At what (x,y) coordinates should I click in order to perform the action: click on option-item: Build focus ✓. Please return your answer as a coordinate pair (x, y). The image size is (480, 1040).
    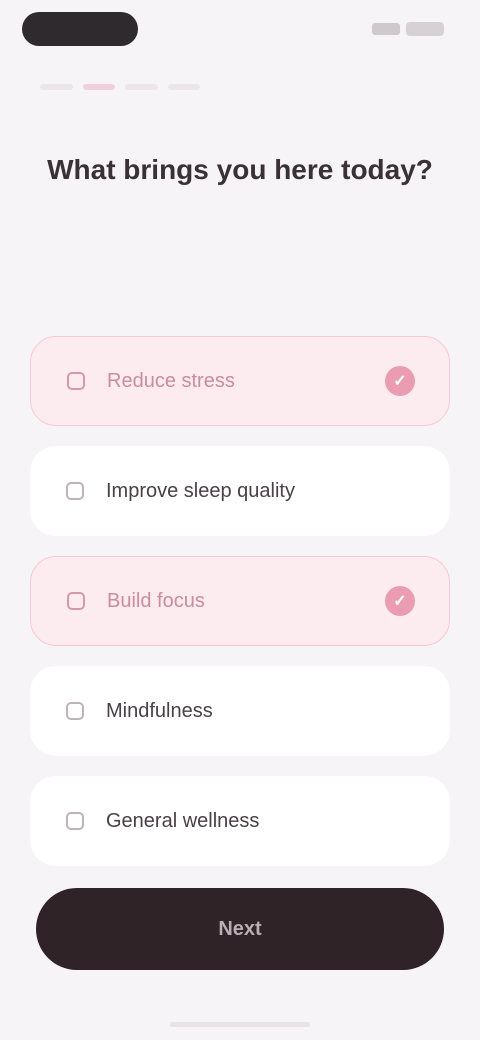
    Looking at the image, I should click on (240, 601).